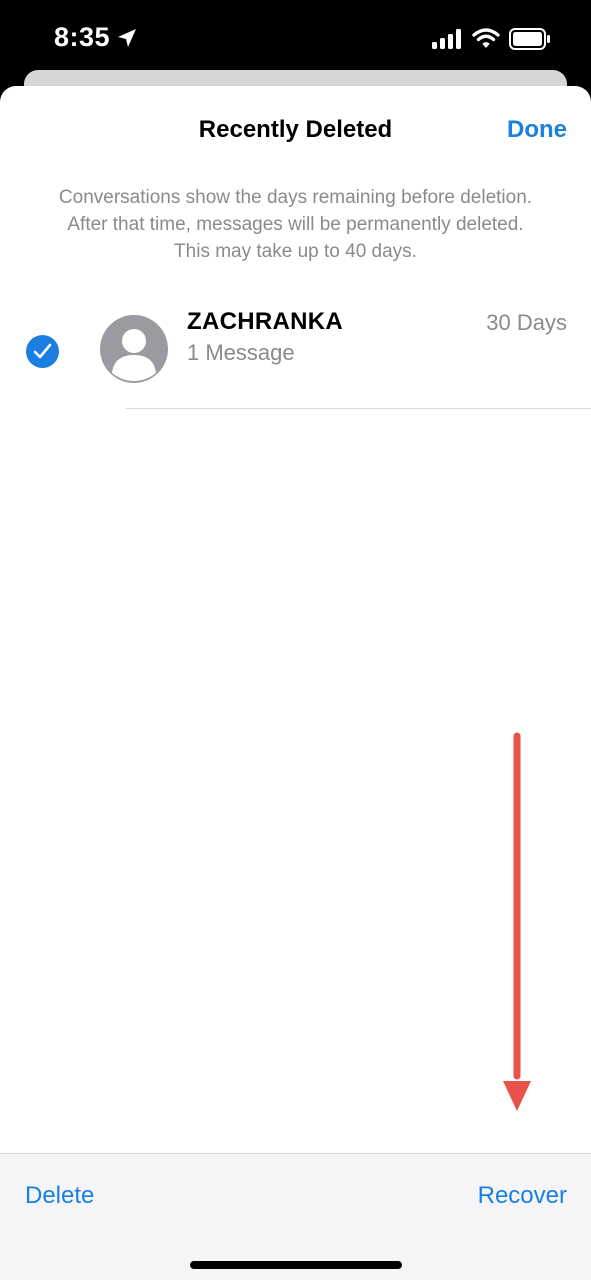 The image size is (591, 1280). Describe the element at coordinates (265, 321) in the screenshot. I see `conversation-name: ZACHRANKA` at that location.